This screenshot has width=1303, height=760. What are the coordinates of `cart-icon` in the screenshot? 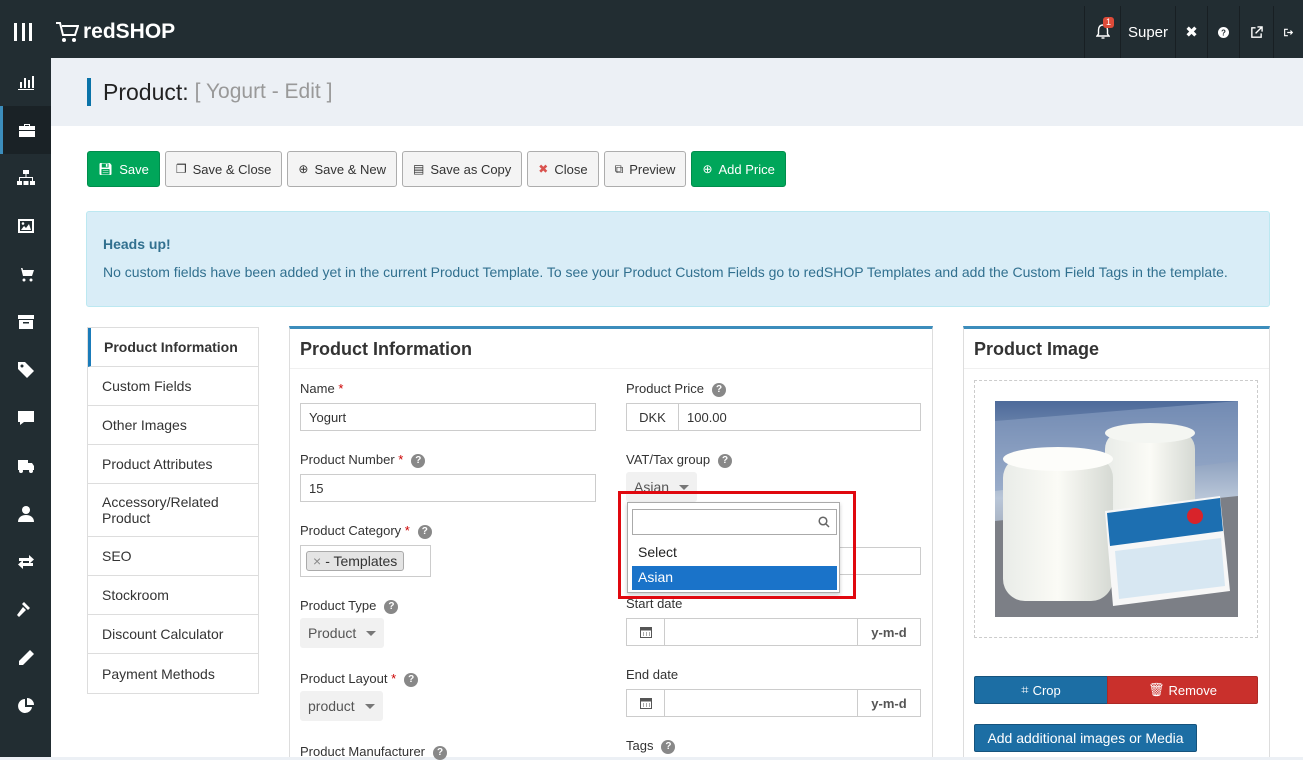 It's located at (25, 274).